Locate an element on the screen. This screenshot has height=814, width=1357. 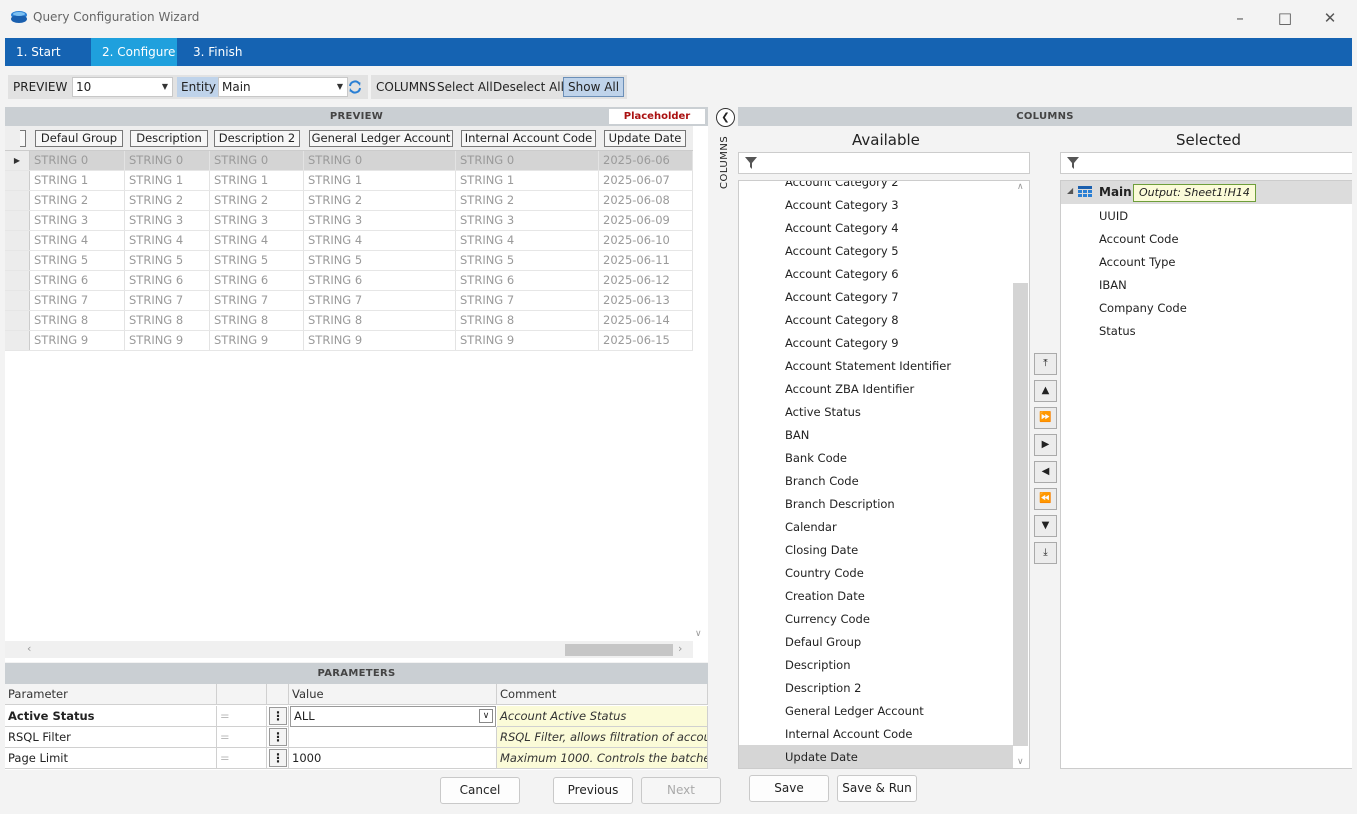
available-column-item: Branch Code is located at coordinates (822, 481).